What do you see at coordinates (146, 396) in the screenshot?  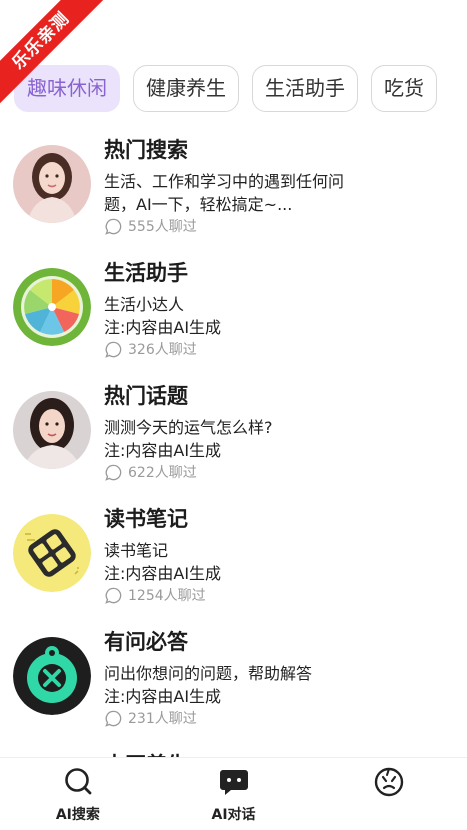 I see `item-title: 热门话题` at bounding box center [146, 396].